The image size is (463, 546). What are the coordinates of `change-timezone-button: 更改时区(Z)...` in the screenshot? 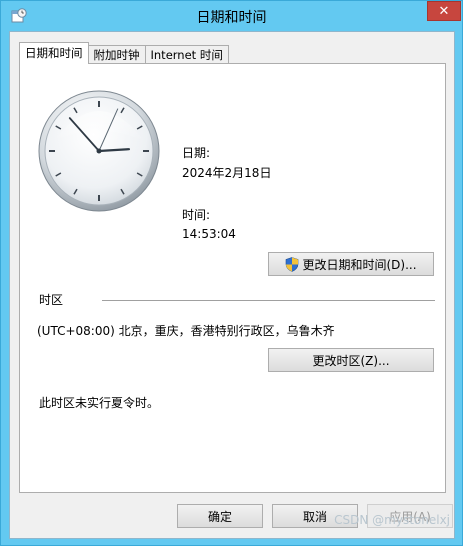 It's located at (351, 360).